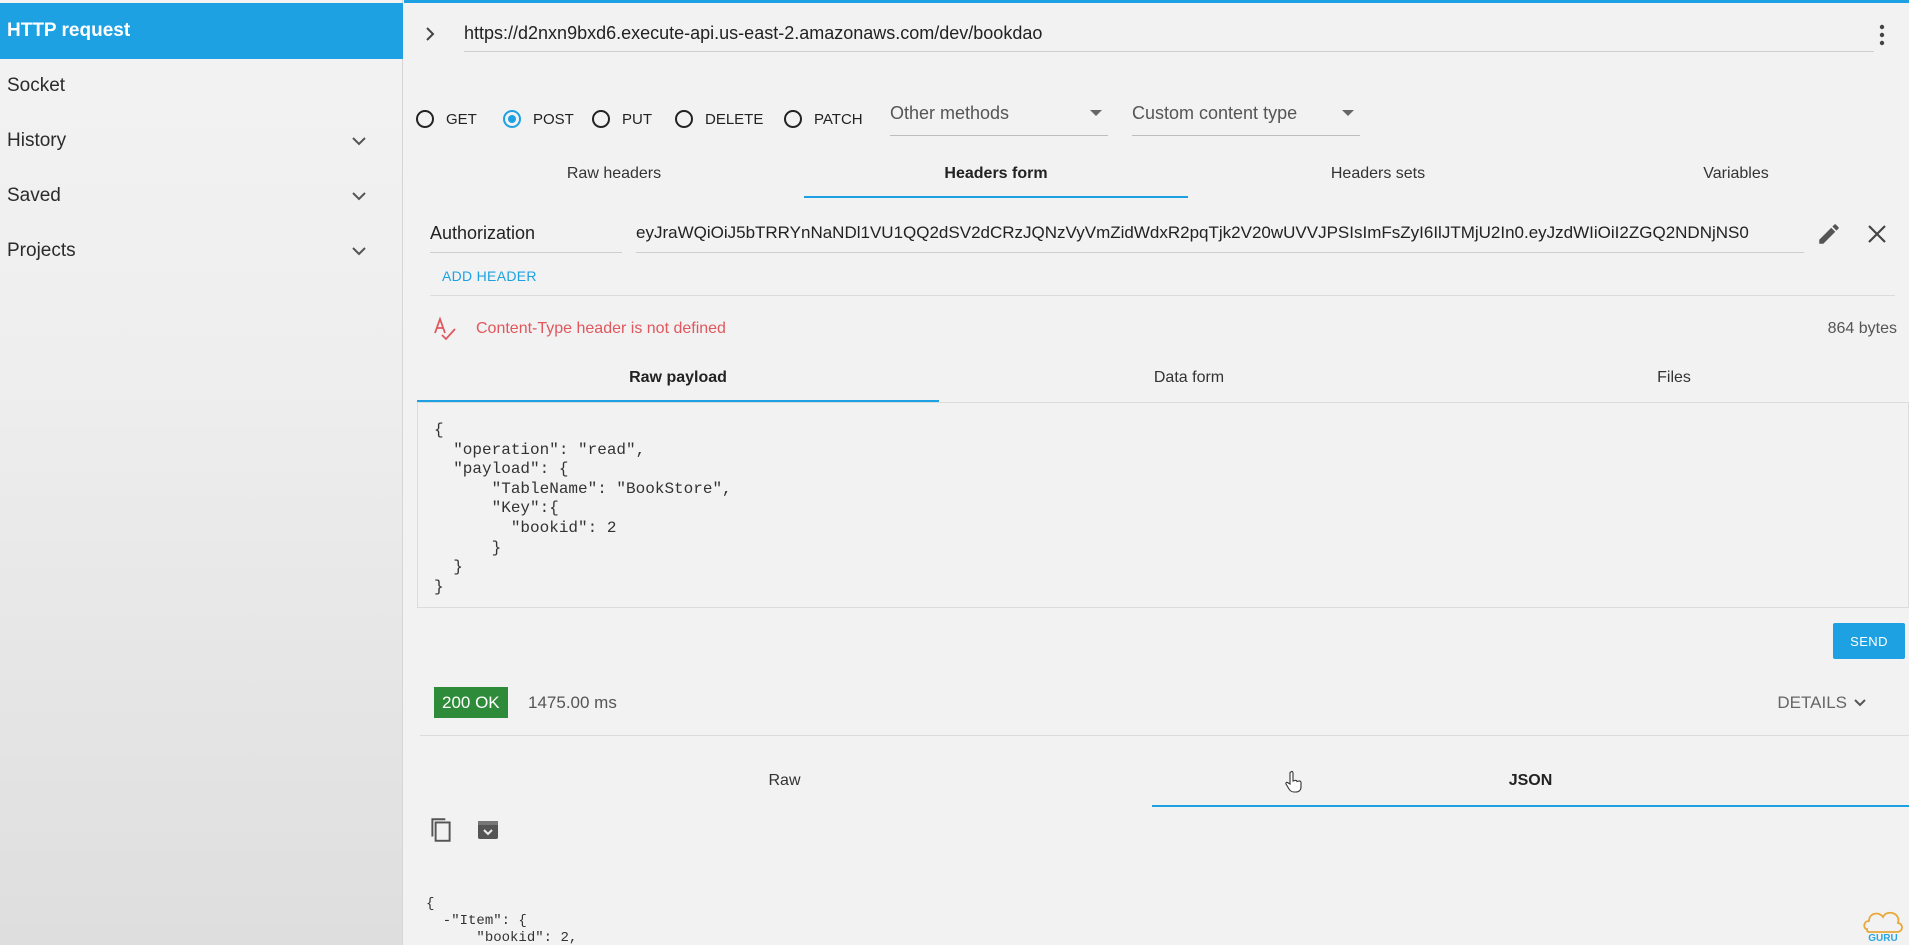 Image resolution: width=1909 pixels, height=945 pixels. Describe the element at coordinates (734, 119) in the screenshot. I see `method-label: DELETE` at that location.